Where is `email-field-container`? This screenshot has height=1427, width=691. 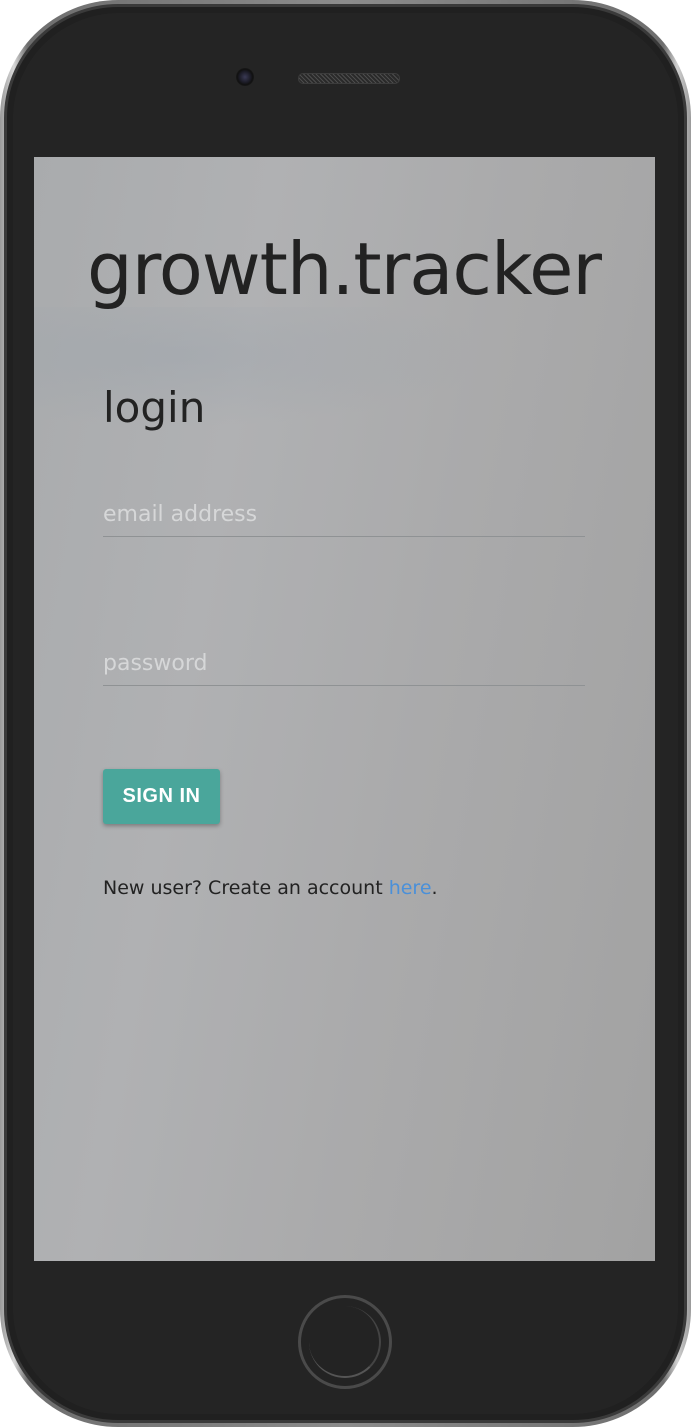
email-field-container is located at coordinates (344, 514).